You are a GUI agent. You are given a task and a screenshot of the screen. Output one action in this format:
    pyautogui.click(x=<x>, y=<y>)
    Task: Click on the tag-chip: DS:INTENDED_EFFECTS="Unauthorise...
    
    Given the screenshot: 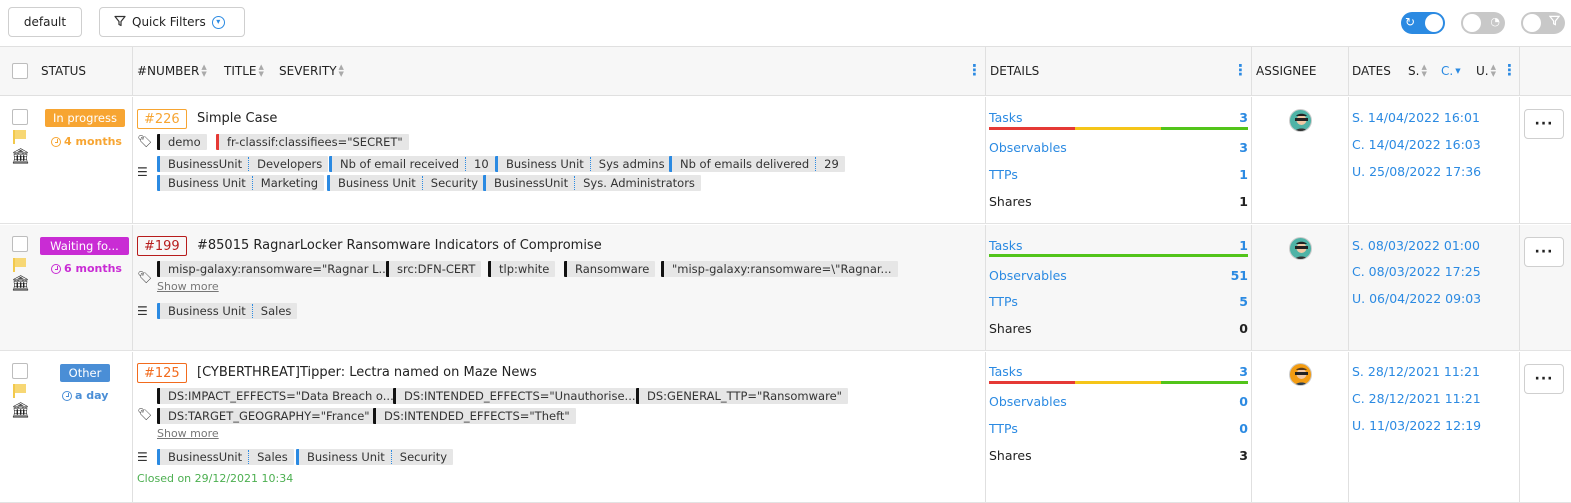 What is the action you would take?
    pyautogui.click(x=517, y=396)
    